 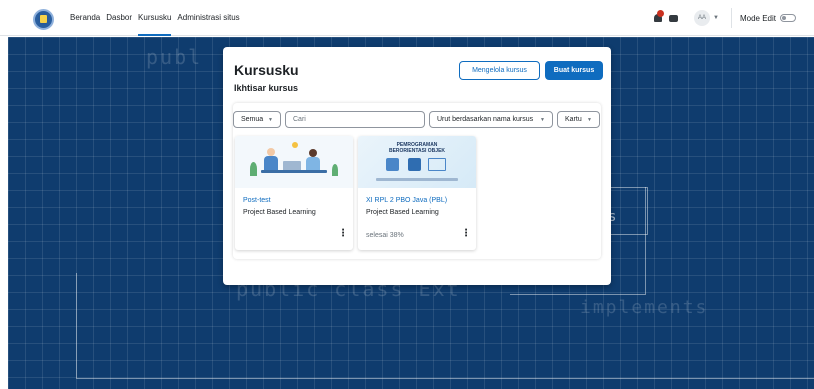 What do you see at coordinates (299, 119) in the screenshot?
I see `search-placeholder: Cari` at bounding box center [299, 119].